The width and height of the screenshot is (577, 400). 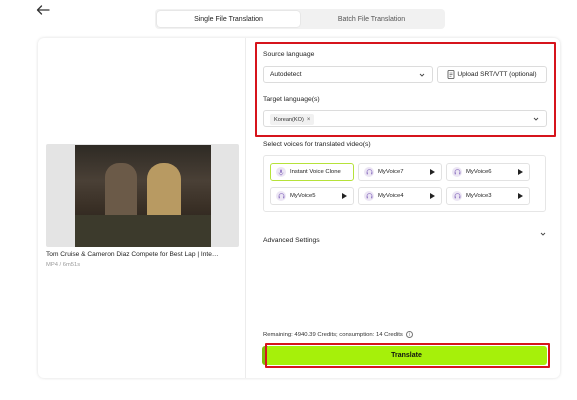 I want to click on voice-name: MyVoice7, so click(x=391, y=172).